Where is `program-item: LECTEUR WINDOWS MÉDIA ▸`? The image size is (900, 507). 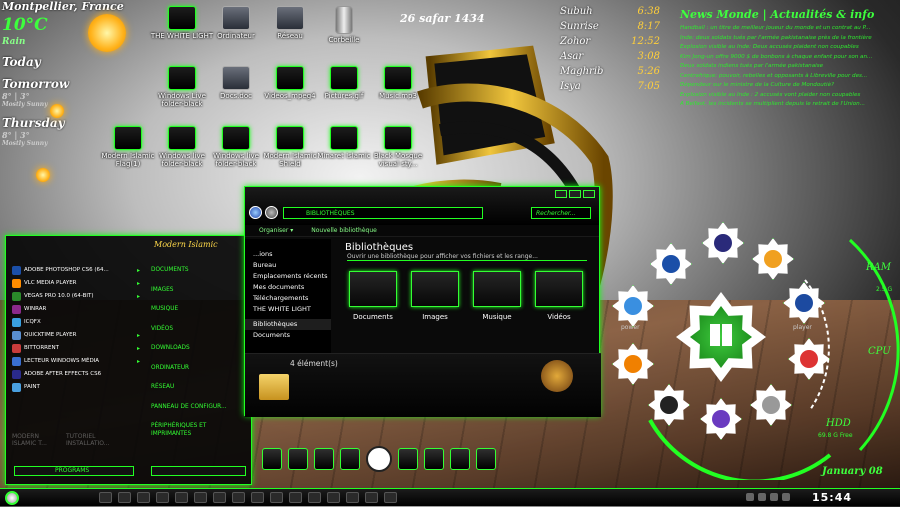 program-item: LECTEUR WINDOWS MÉDIA ▸ is located at coordinates (76, 361).